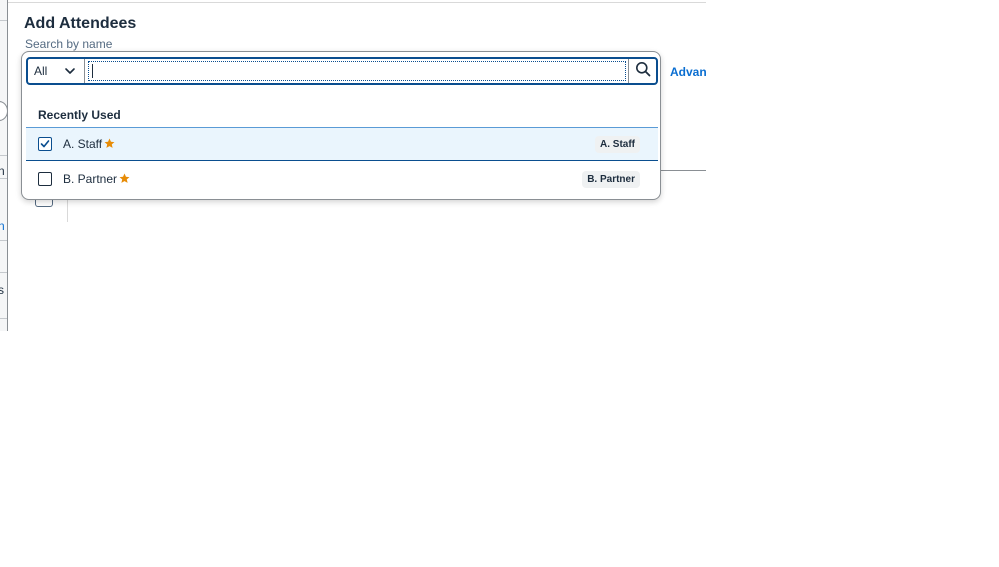 Image resolution: width=999 pixels, height=567 pixels. What do you see at coordinates (89, 144) in the screenshot?
I see `suggestion-name: A. Staff` at bounding box center [89, 144].